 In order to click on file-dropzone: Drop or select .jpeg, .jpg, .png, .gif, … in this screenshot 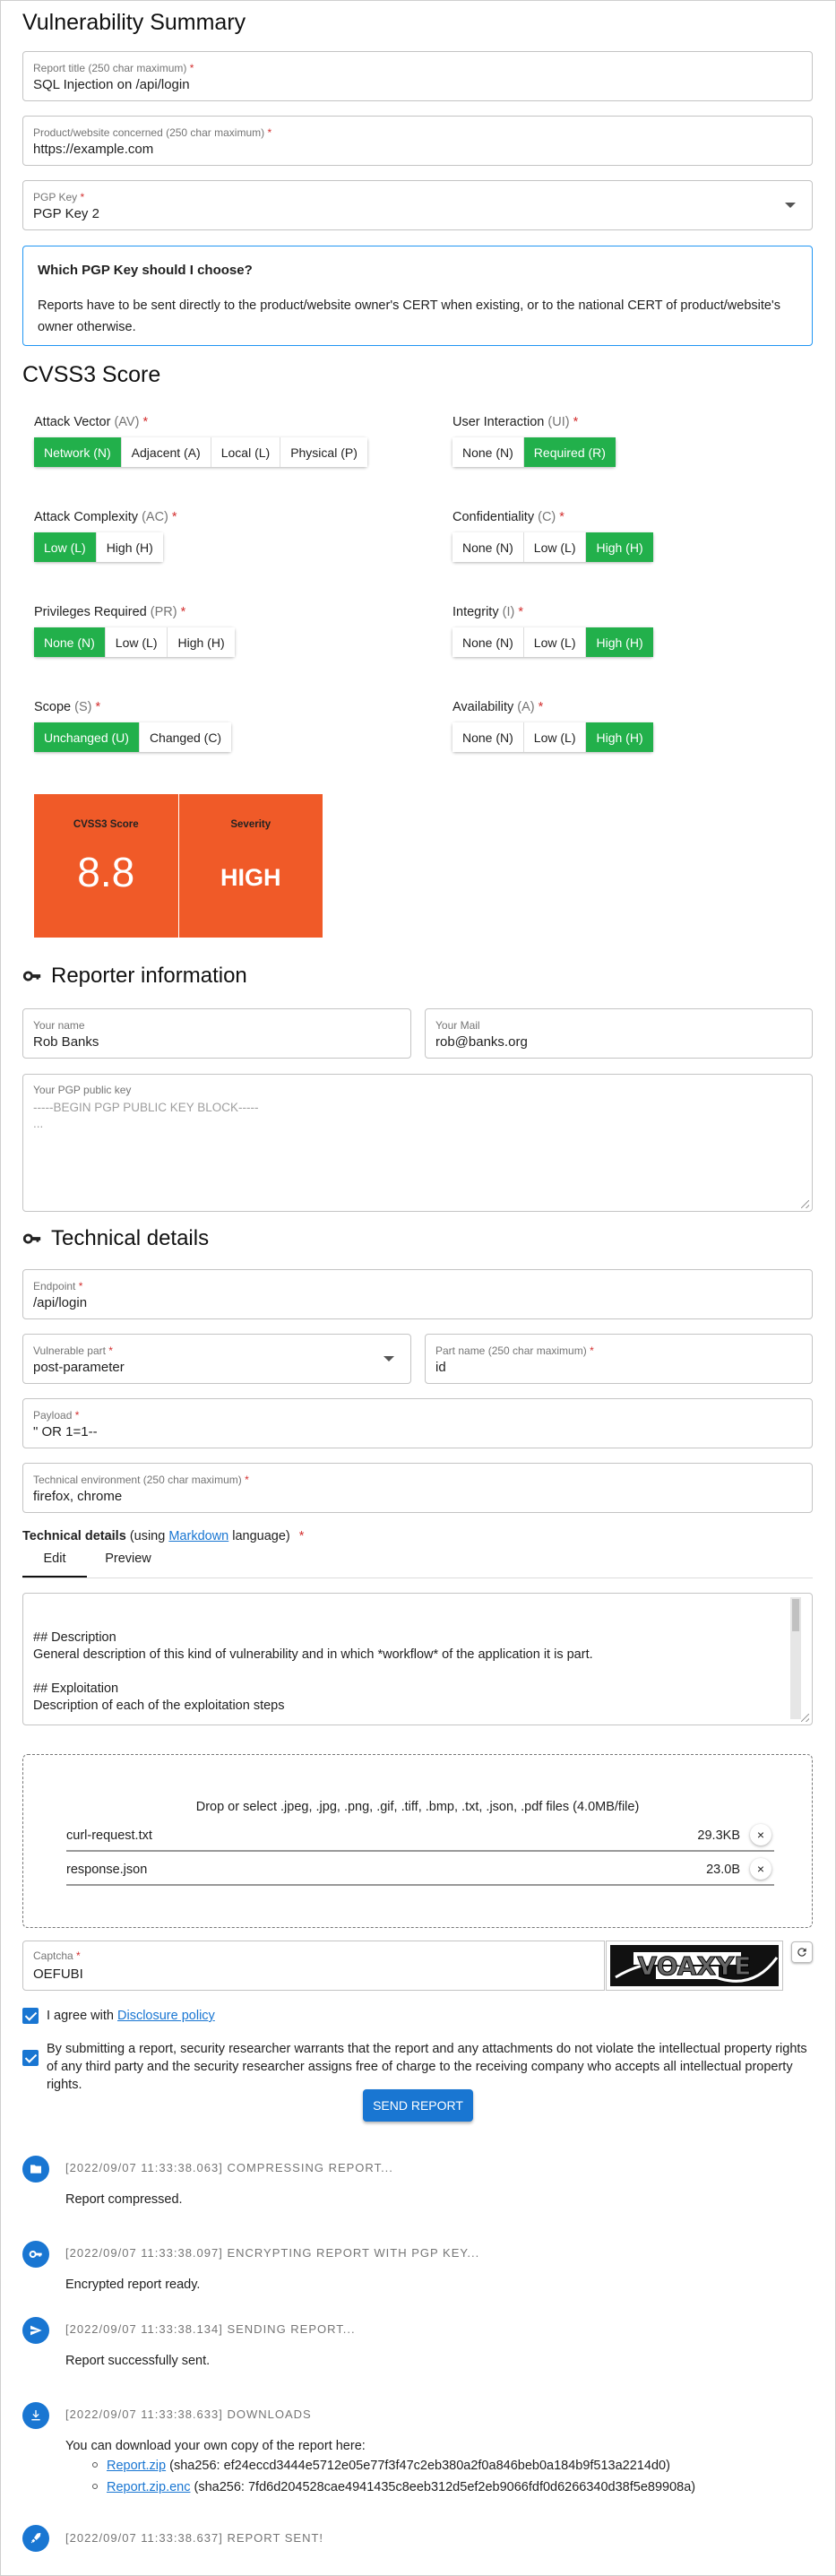, I will do `click(417, 1841)`.